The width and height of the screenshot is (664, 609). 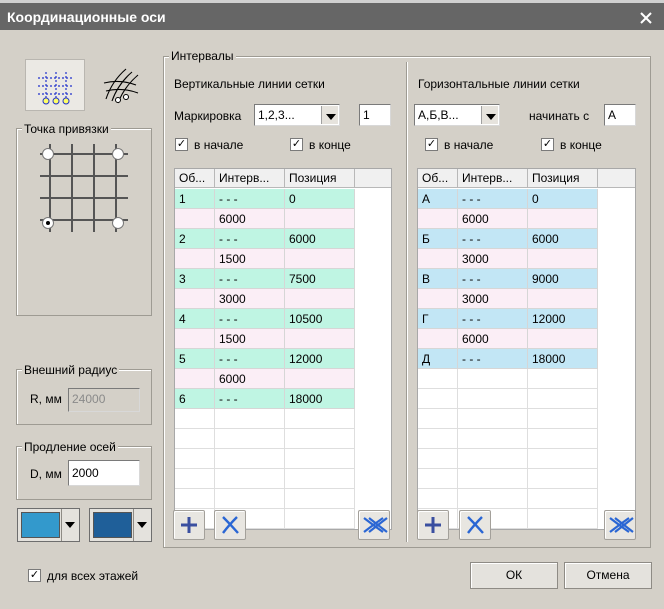 What do you see at coordinates (320, 279) in the screenshot?
I see `table-cell-position: 7500` at bounding box center [320, 279].